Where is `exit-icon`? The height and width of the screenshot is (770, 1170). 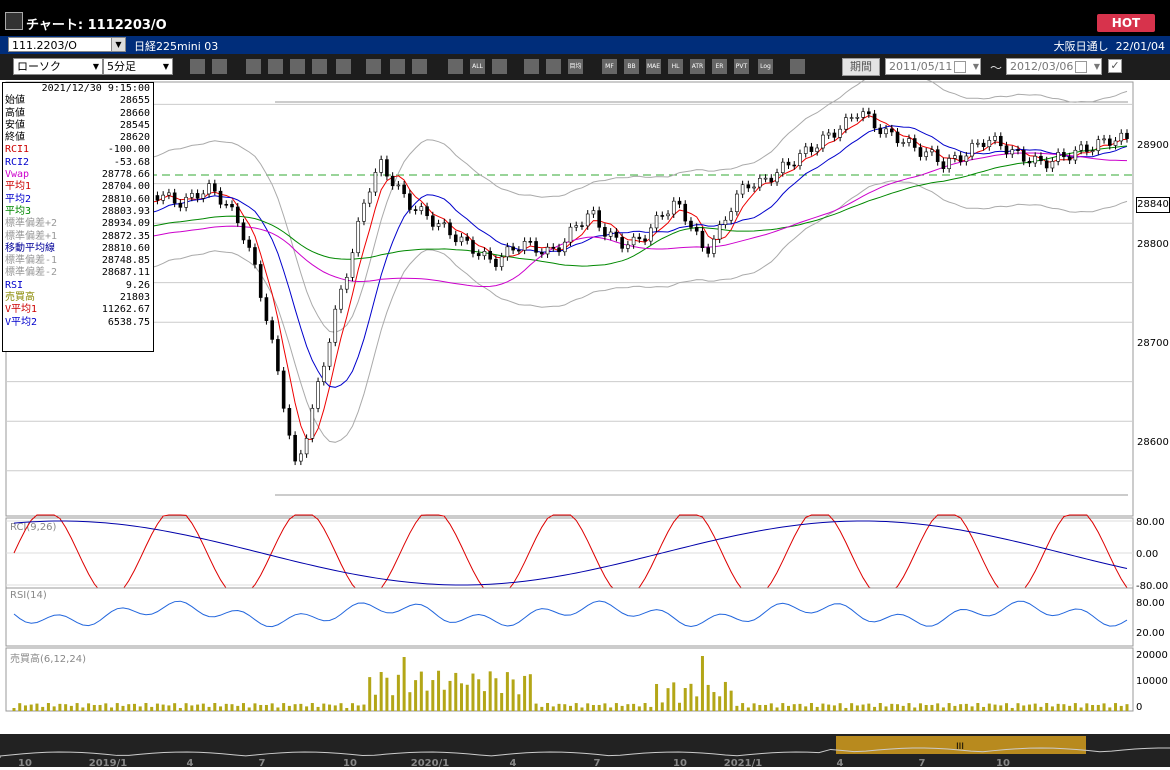 exit-icon is located at coordinates (797, 66).